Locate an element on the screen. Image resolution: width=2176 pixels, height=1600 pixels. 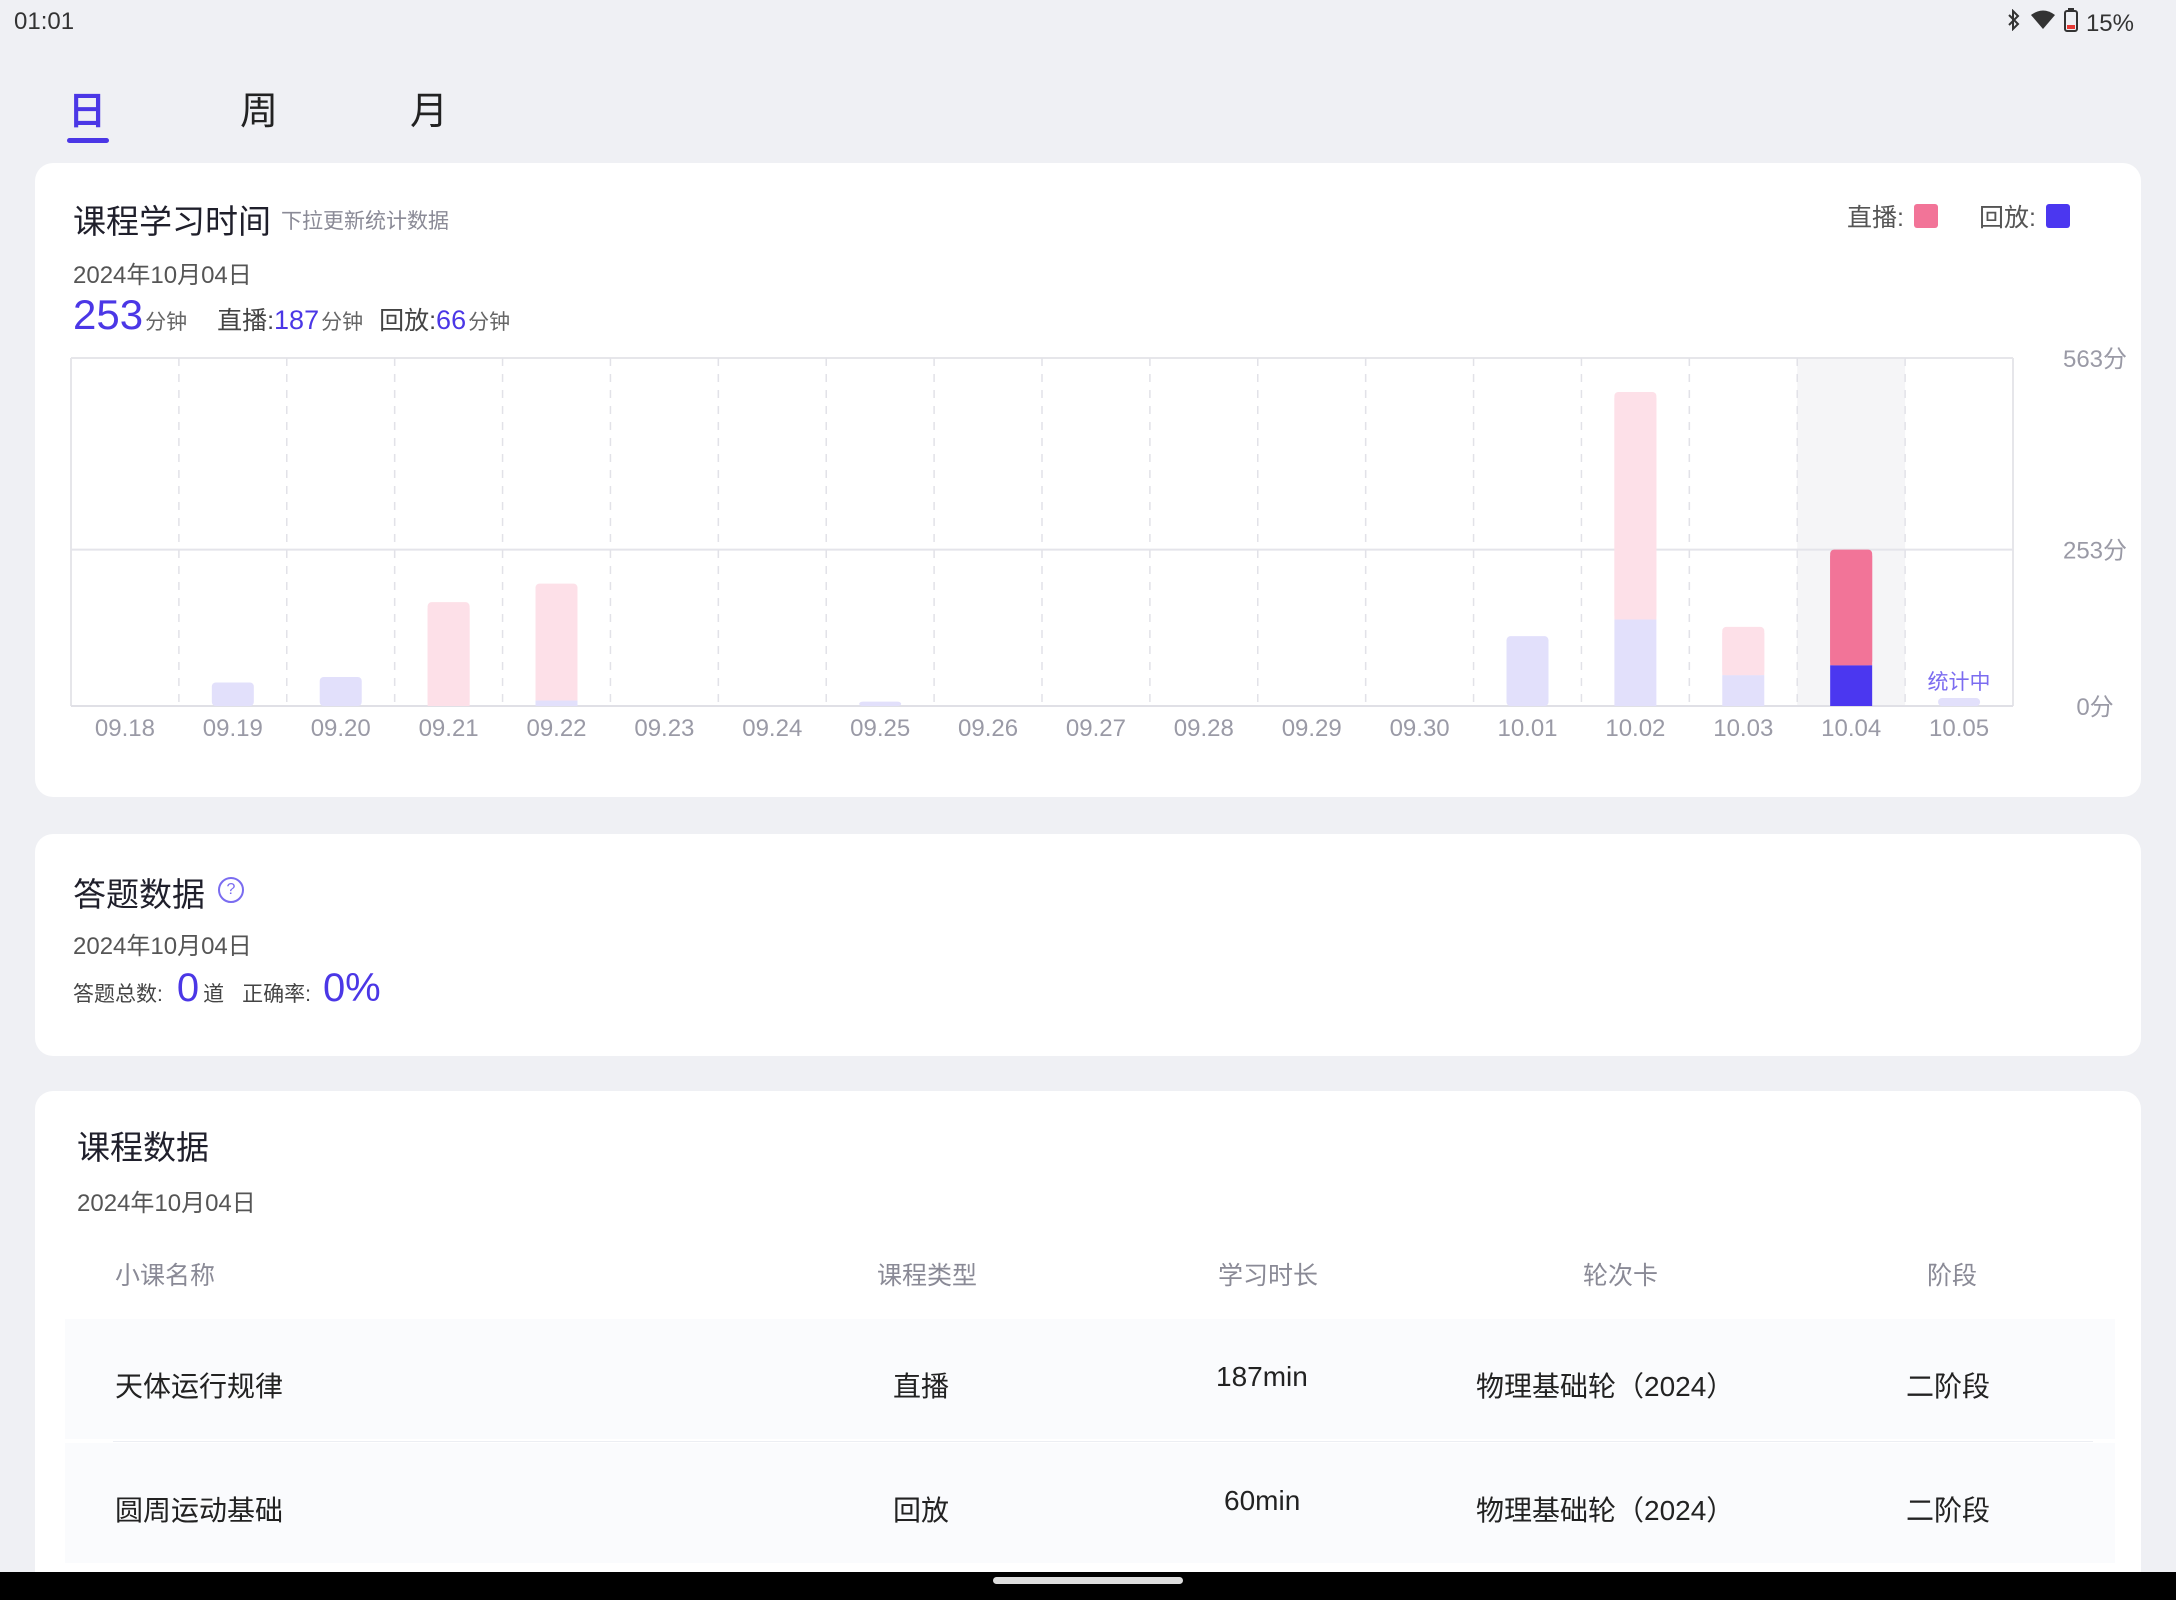
bar-replay-09.22 is located at coordinates (556, 703).